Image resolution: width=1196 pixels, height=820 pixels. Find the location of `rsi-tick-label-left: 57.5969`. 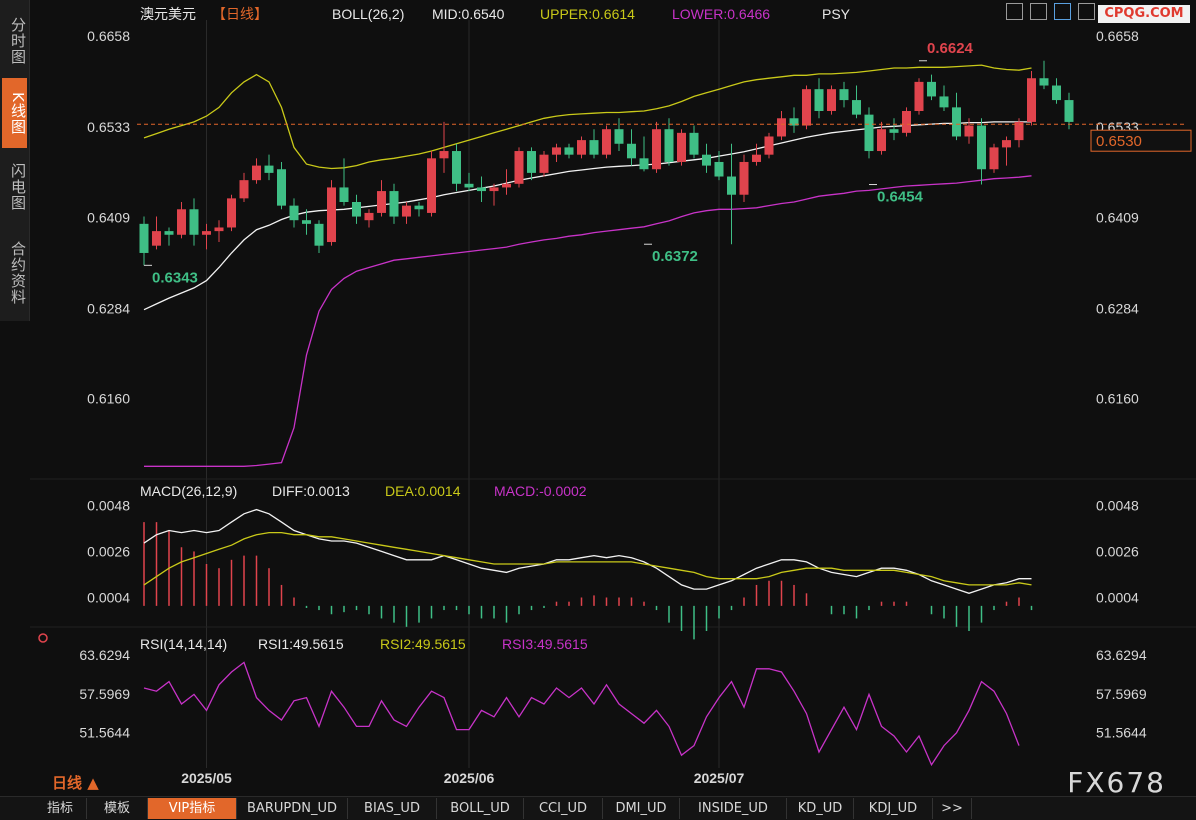

rsi-tick-label-left: 57.5969 is located at coordinates (104, 694).